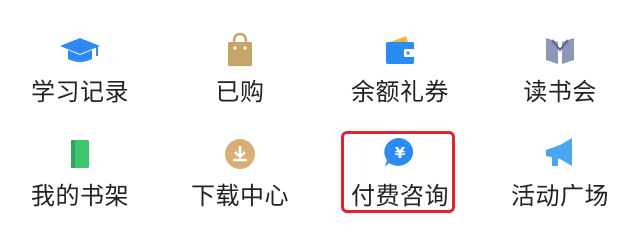 The height and width of the screenshot is (241, 640). I want to click on book-club-icon, so click(560, 50).